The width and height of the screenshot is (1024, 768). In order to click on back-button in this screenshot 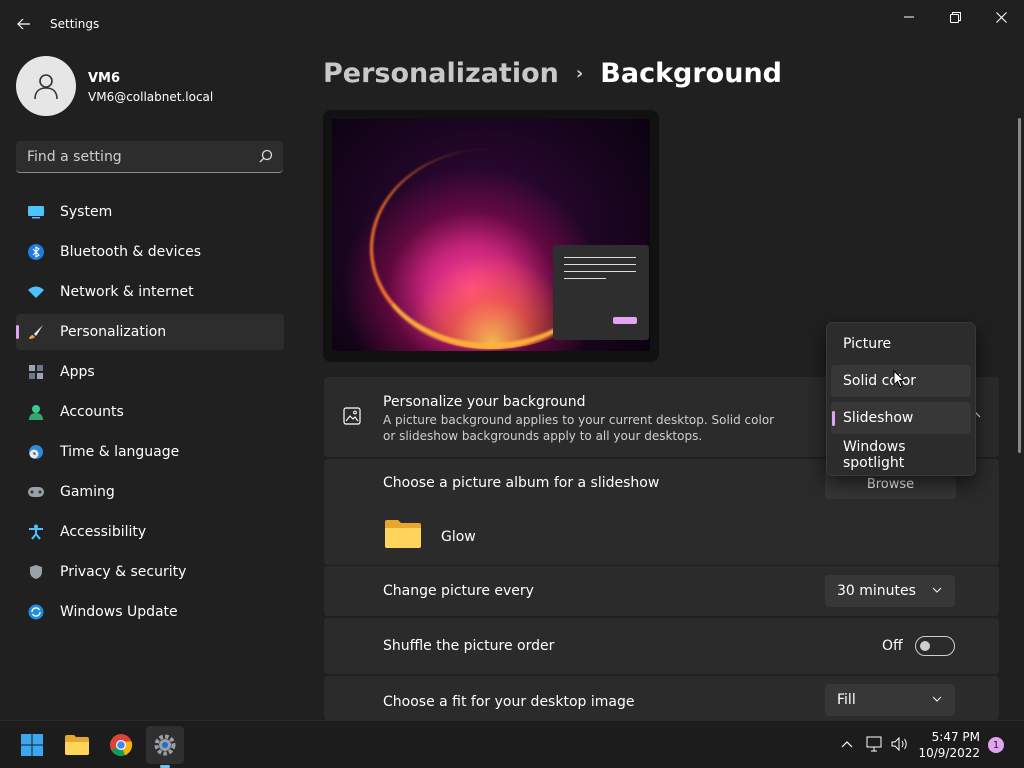, I will do `click(24, 24)`.